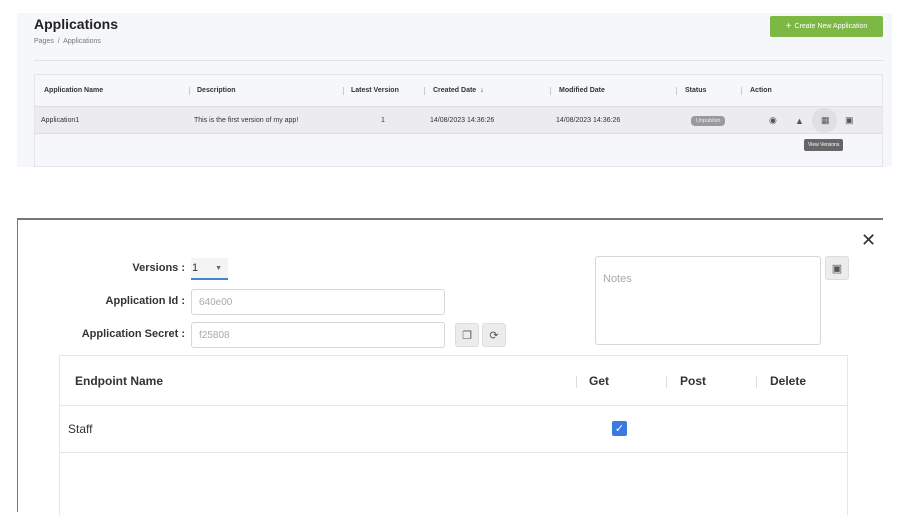 Image resolution: width=902 pixels, height=515 pixels. Describe the element at coordinates (582, 90) in the screenshot. I see `header-modified: Modified Date` at that location.